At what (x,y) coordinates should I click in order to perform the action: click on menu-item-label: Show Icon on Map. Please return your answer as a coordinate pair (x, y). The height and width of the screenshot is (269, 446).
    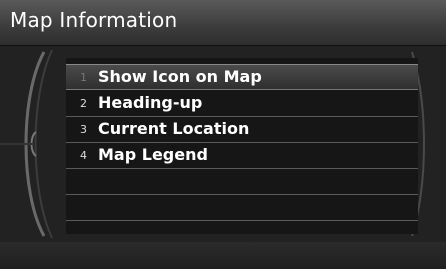
    Looking at the image, I should click on (180, 76).